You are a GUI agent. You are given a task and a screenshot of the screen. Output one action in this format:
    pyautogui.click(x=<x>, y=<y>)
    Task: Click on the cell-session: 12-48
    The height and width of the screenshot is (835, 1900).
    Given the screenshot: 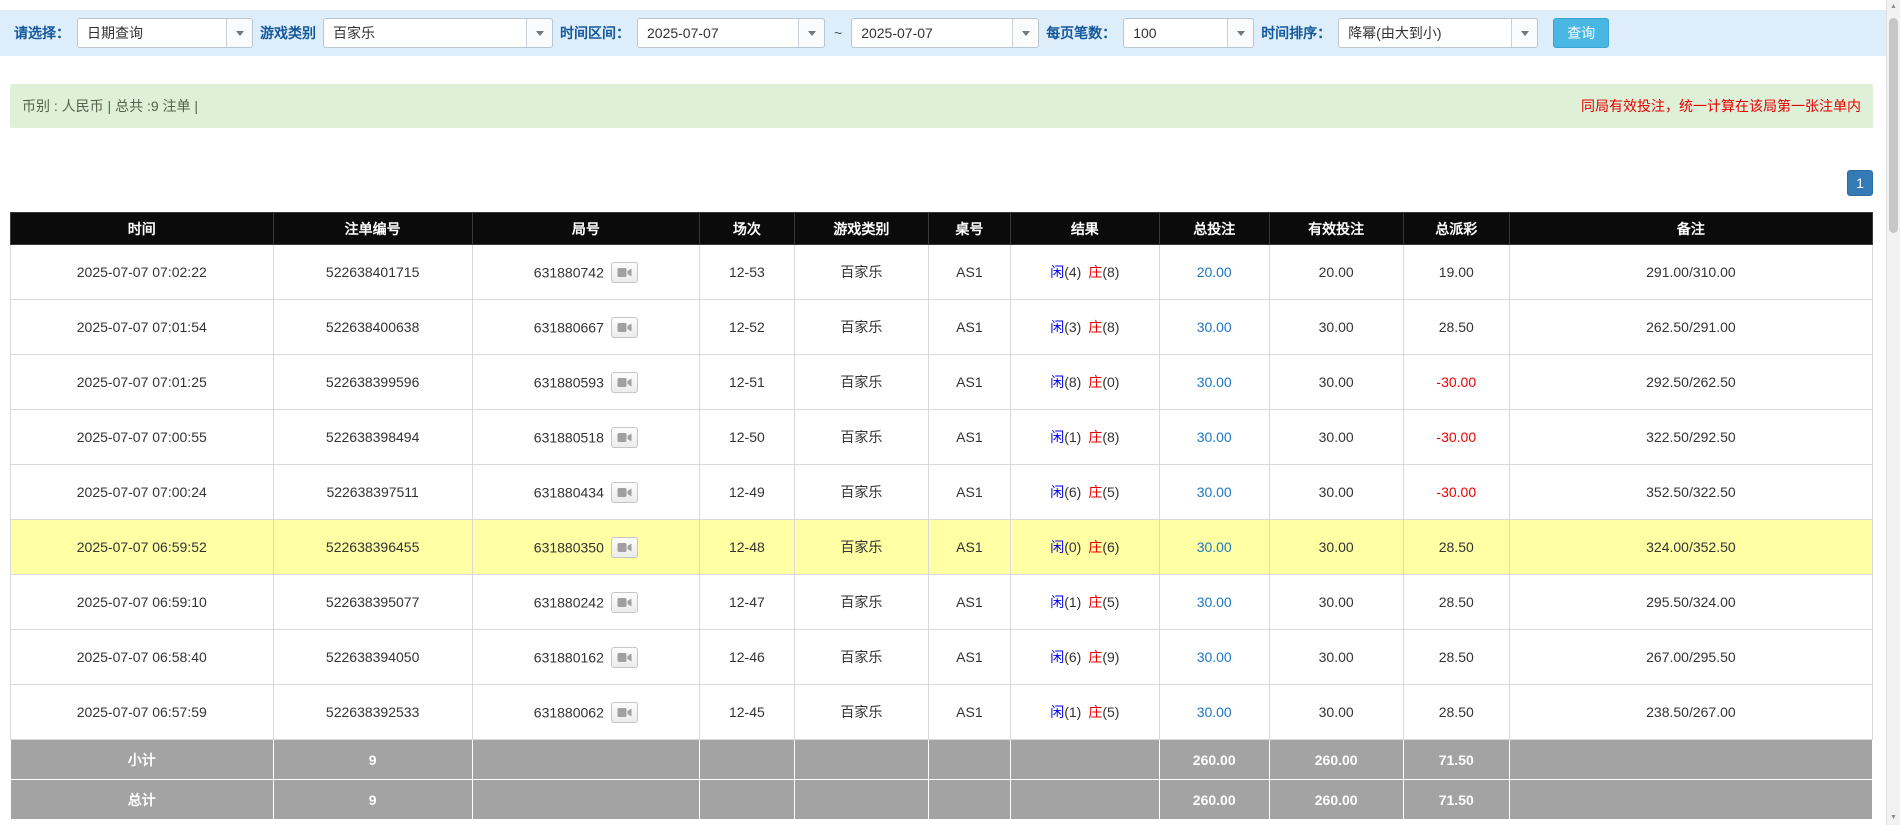 What is the action you would take?
    pyautogui.click(x=746, y=547)
    